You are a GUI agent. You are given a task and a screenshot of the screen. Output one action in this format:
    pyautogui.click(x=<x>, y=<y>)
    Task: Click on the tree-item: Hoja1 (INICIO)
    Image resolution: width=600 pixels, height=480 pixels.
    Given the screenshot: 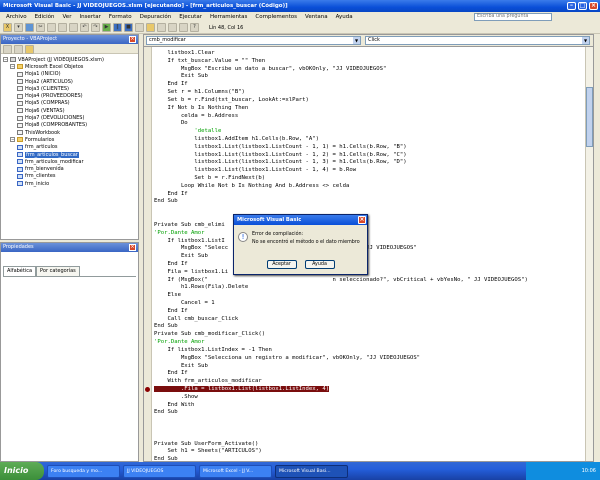 What is the action you would take?
    pyautogui.click(x=70, y=74)
    